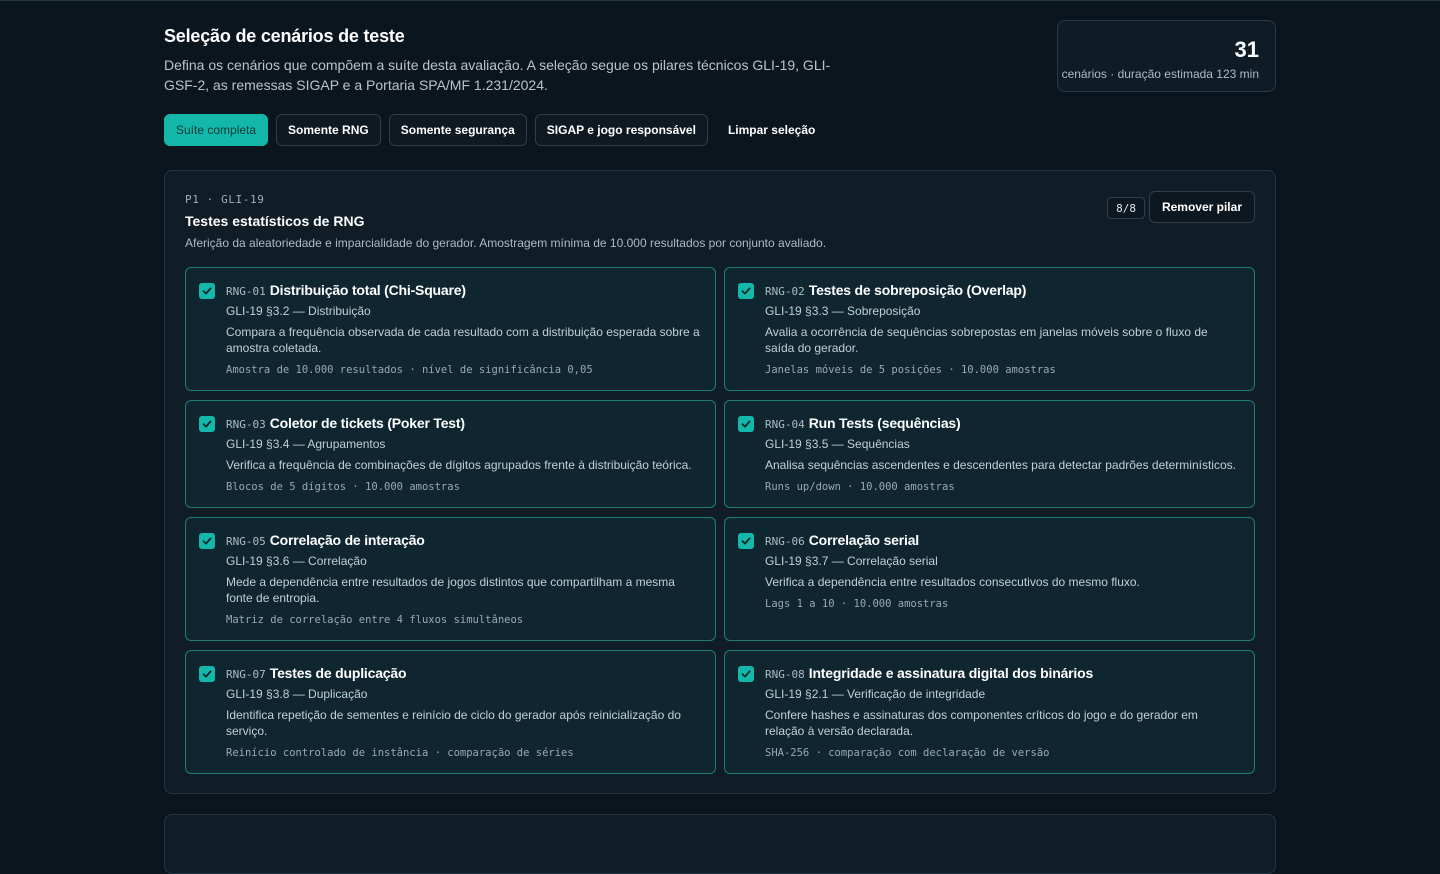 This screenshot has height=874, width=1440. Describe the element at coordinates (1246, 49) in the screenshot. I see `scenario-count: 31` at that location.